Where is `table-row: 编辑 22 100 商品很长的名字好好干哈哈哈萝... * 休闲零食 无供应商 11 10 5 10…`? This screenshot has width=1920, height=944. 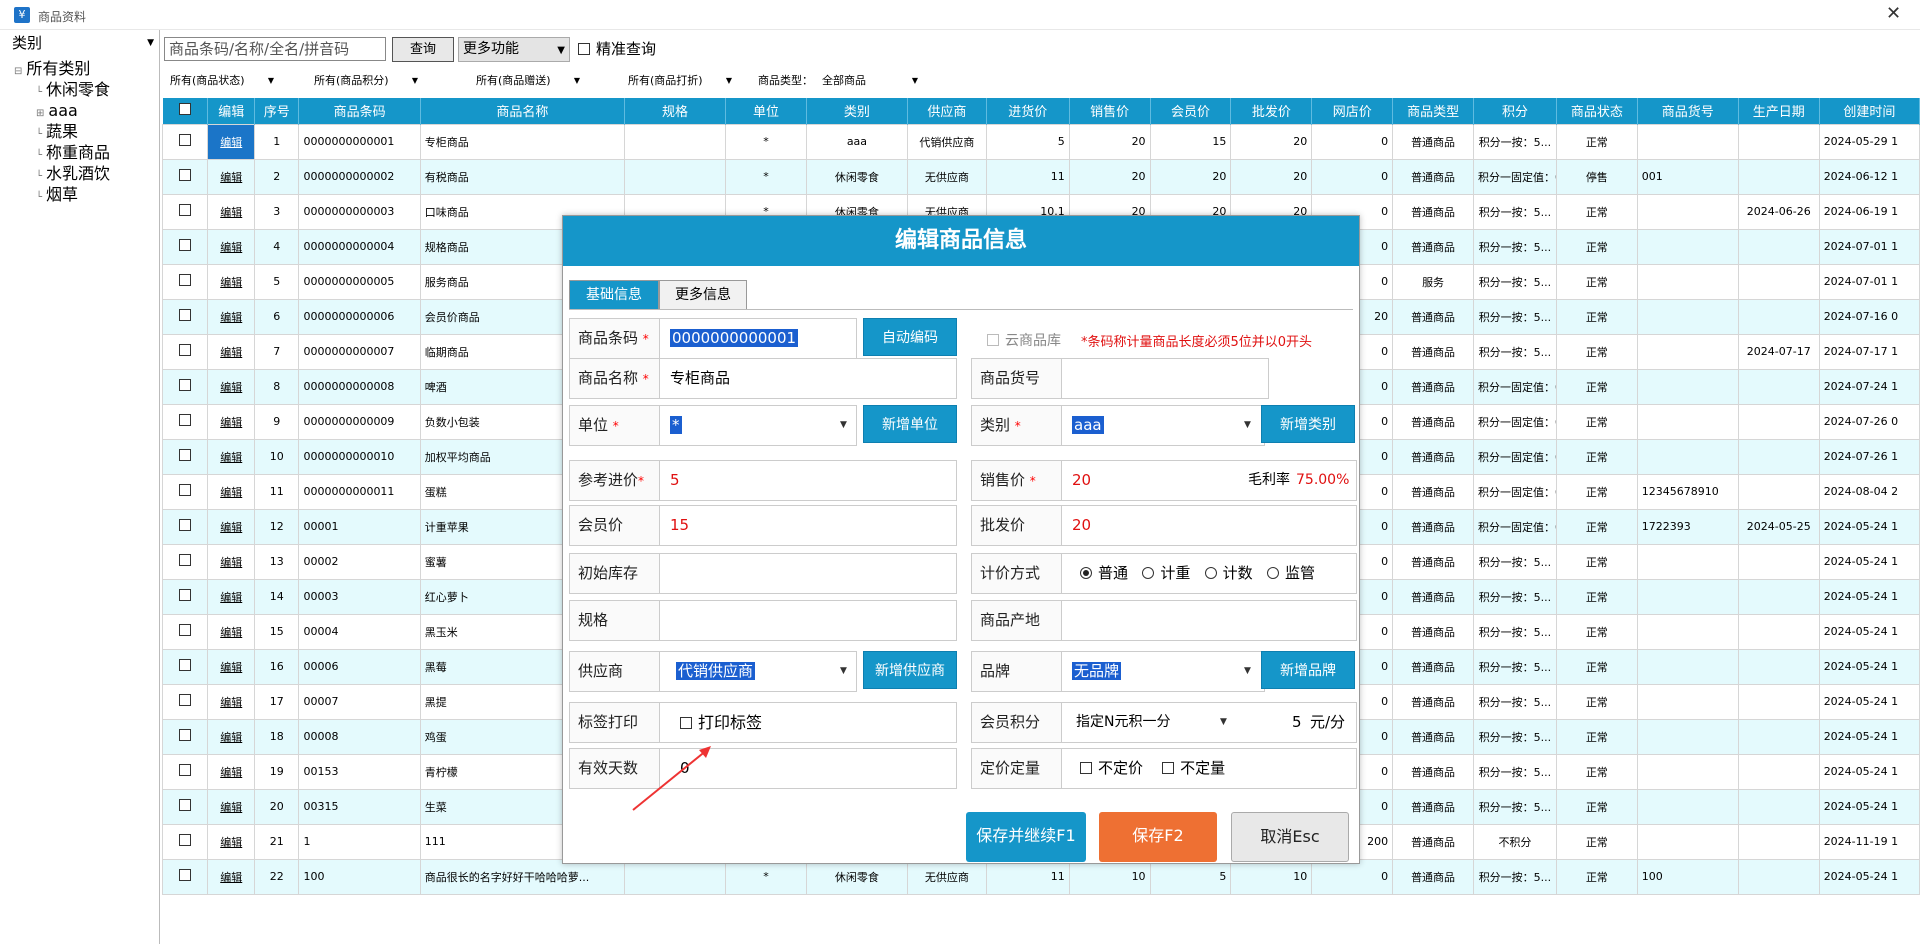
table-row: 编辑 22 100 商品很长的名字好好干哈哈哈萝... * 休闲零食 无供应商 11 10 5 10… is located at coordinates (1040, 876).